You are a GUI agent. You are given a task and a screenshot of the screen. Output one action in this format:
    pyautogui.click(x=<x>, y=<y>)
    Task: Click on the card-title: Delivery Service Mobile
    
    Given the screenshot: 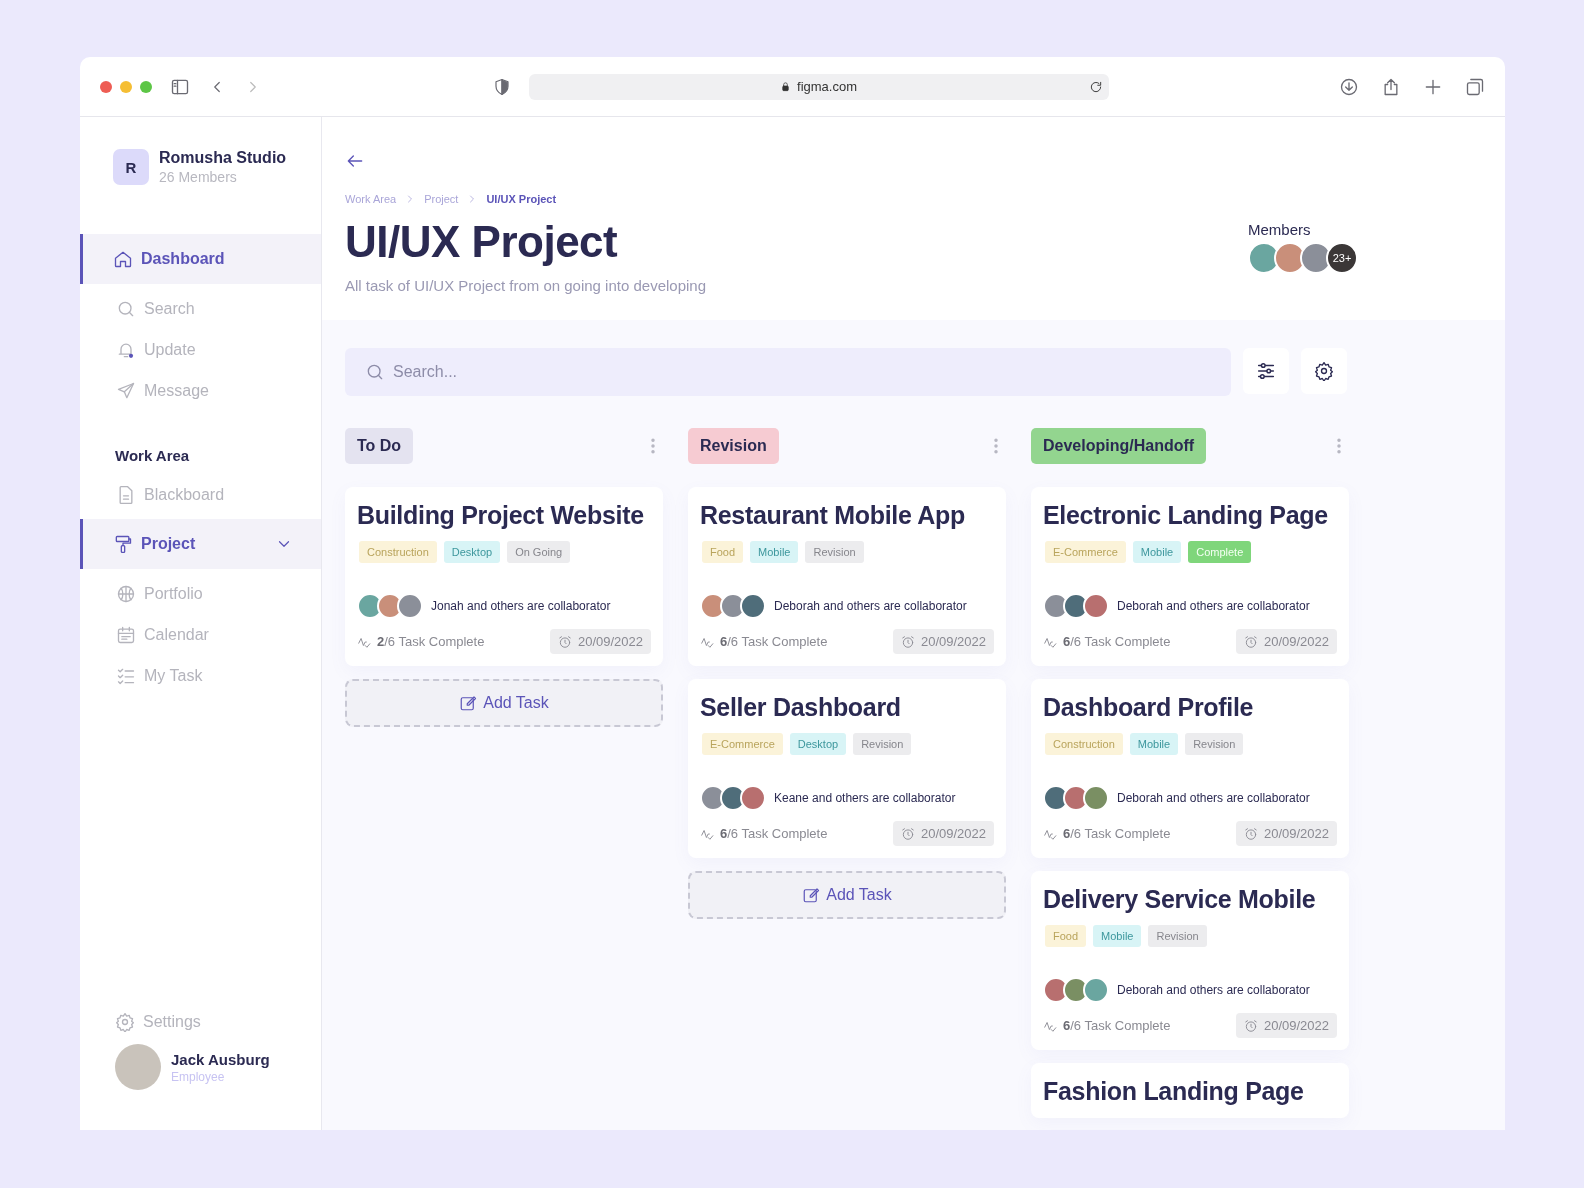 What is the action you would take?
    pyautogui.click(x=1180, y=899)
    